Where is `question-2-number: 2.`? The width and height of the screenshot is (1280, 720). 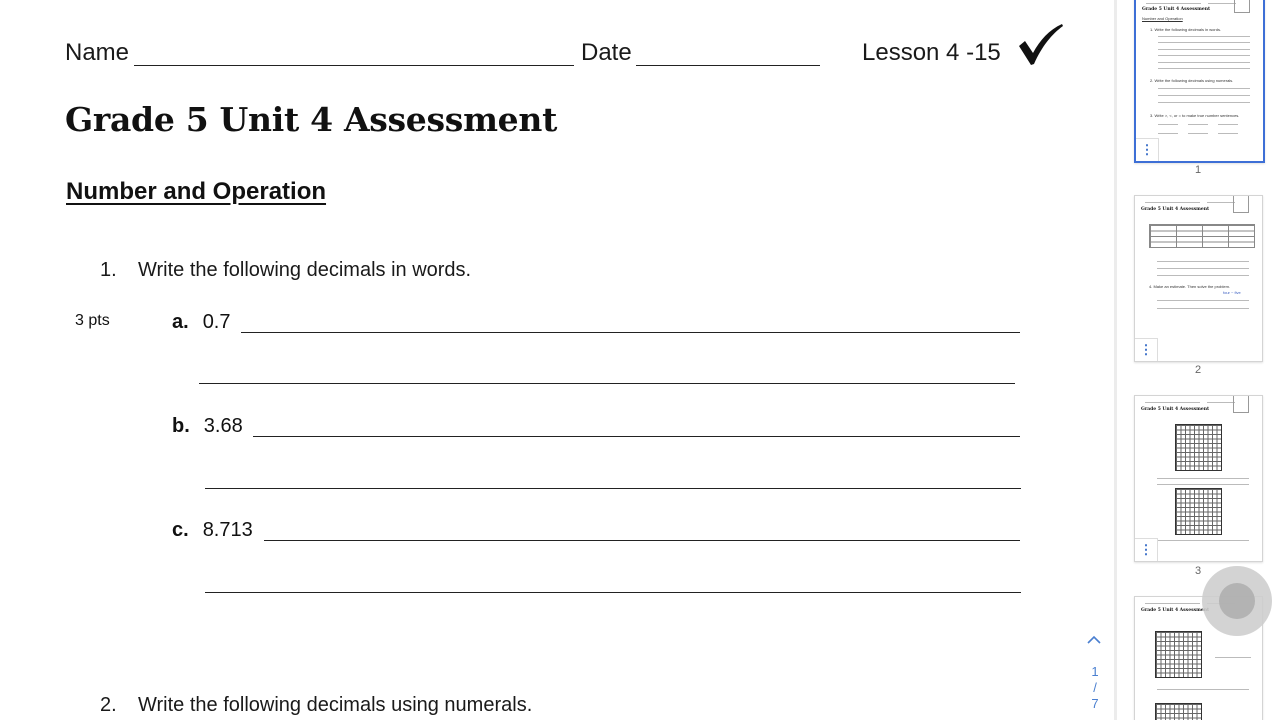 question-2-number: 2. is located at coordinates (108, 705).